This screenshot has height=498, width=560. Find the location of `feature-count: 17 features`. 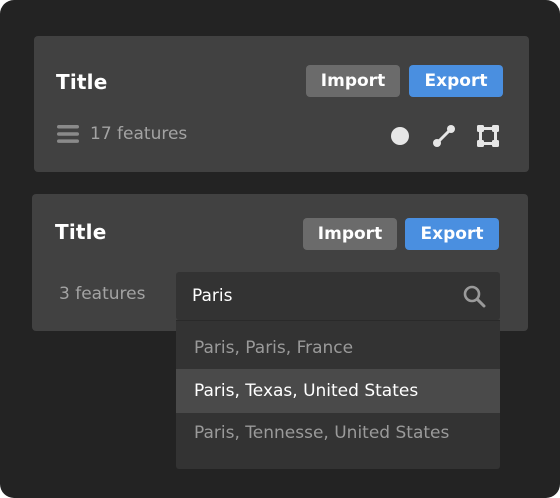

feature-count: 17 features is located at coordinates (139, 134).